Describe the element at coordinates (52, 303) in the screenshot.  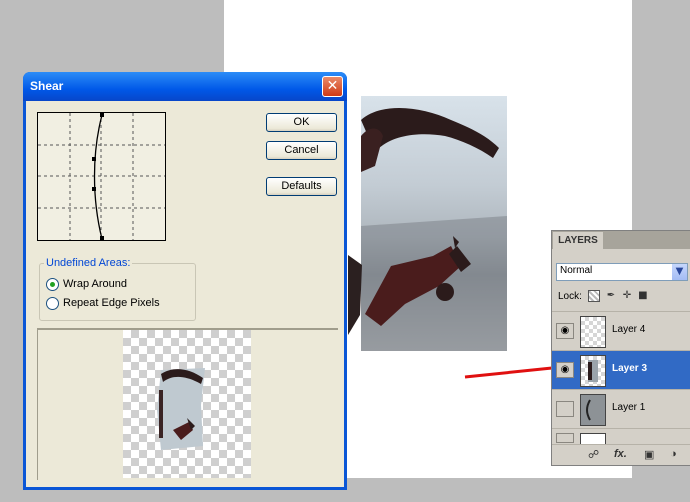
I see `repeat-edge-radio` at that location.